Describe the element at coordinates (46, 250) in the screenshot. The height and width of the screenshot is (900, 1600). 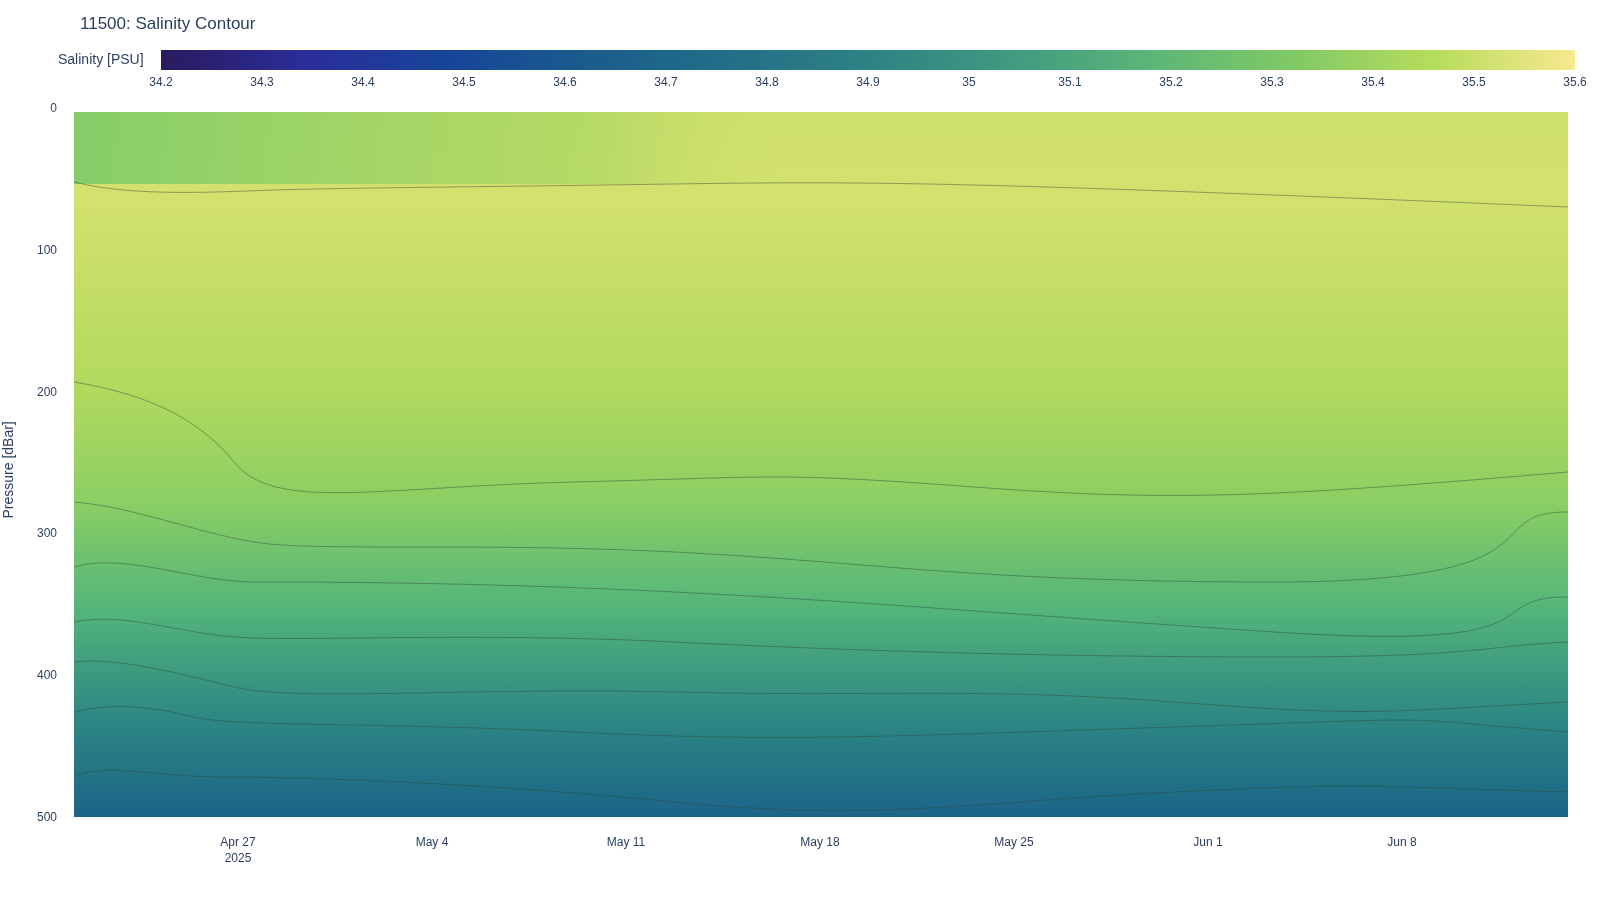
I see `y-axis-tick-label: 100` at that location.